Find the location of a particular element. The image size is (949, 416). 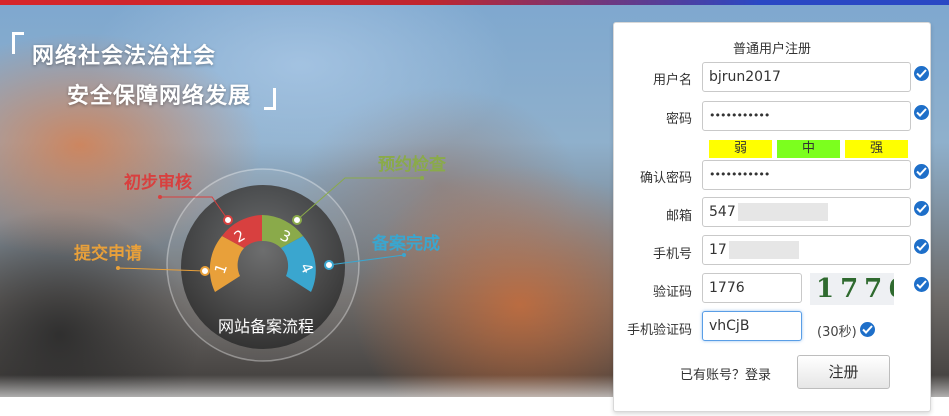

sms-code-input: vhCjB is located at coordinates (752, 326).